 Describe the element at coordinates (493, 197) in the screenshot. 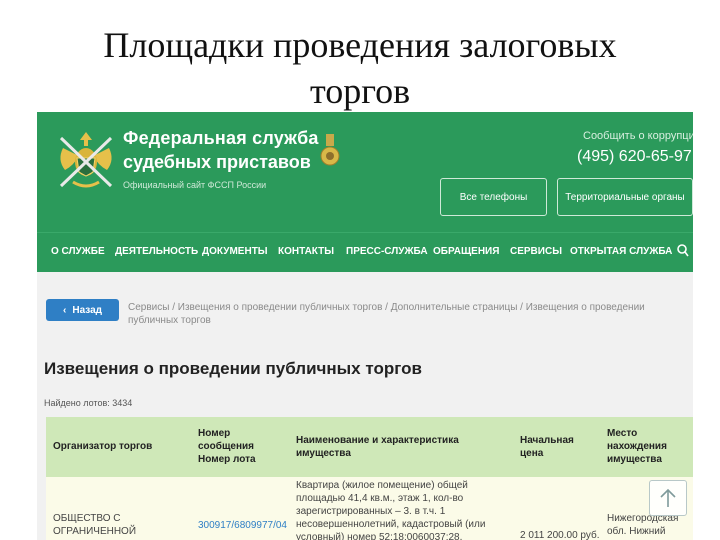

I see `all-phones-button: Все телефоны` at that location.